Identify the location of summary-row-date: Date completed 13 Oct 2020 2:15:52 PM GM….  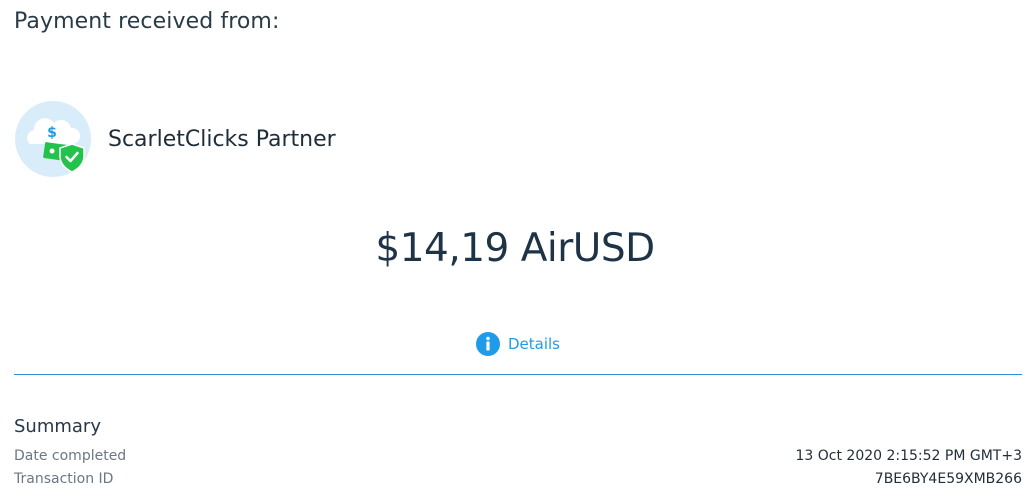
(518, 456).